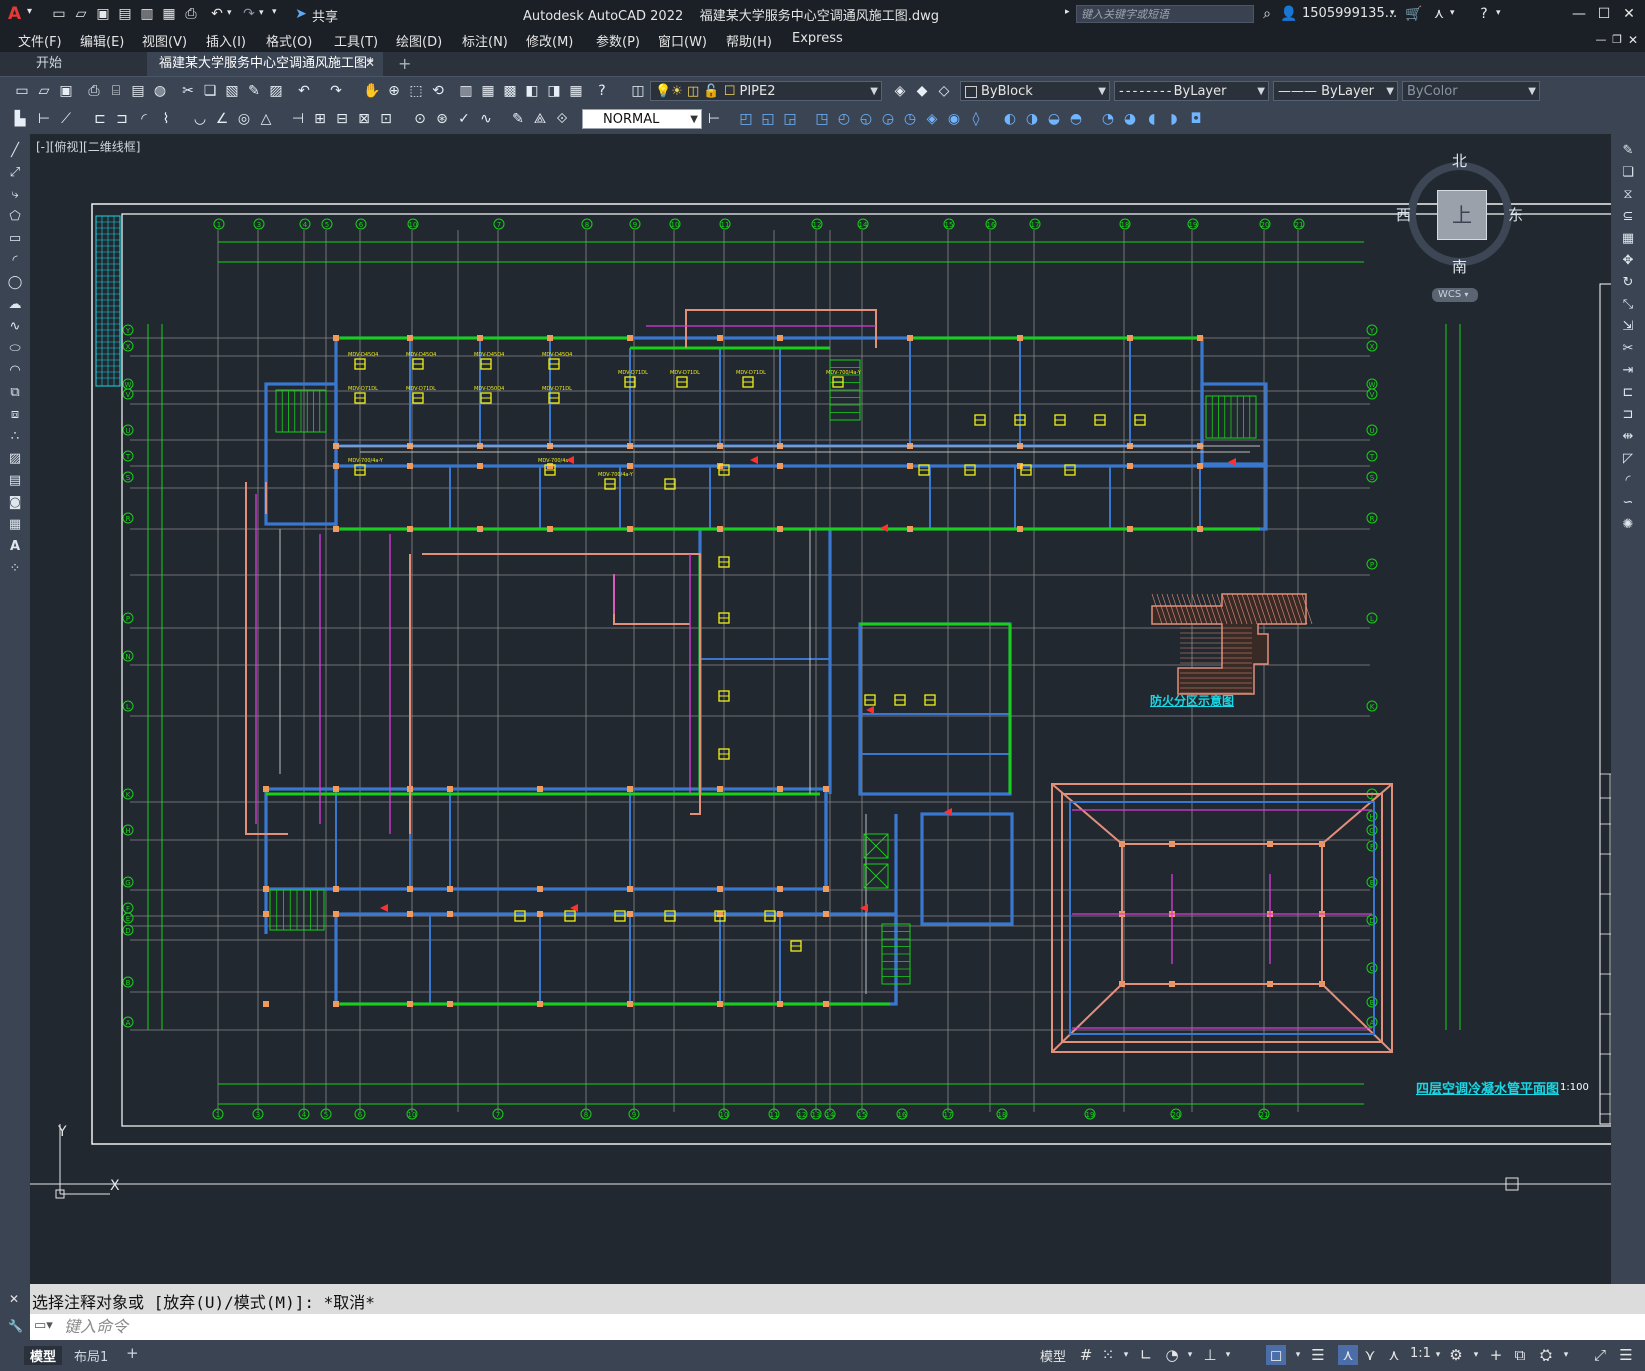 This screenshot has height=1371, width=1645. I want to click on add-icon: +, so click(1496, 1355).